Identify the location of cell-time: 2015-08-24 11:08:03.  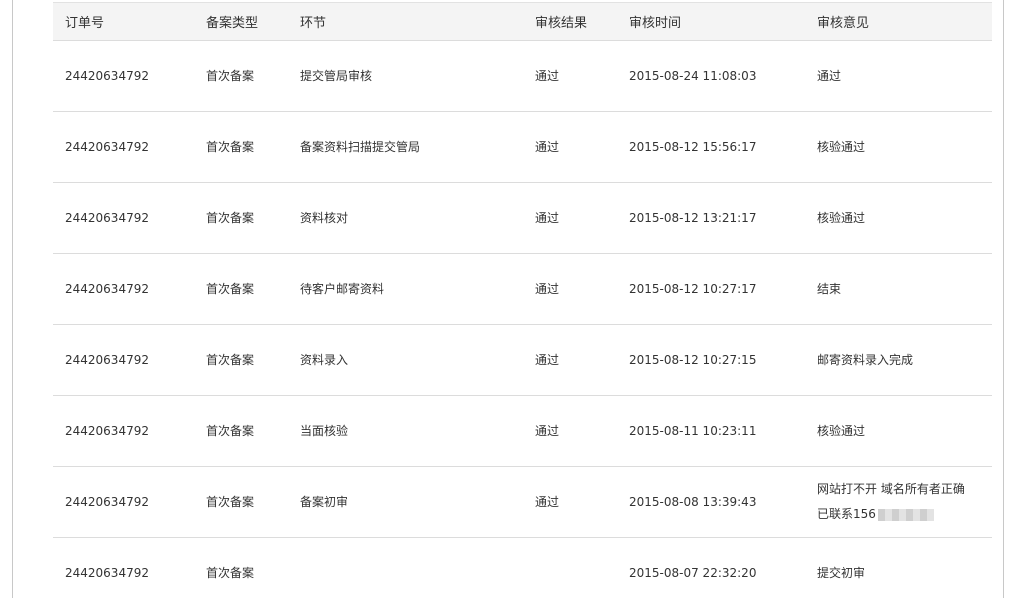
(711, 76).